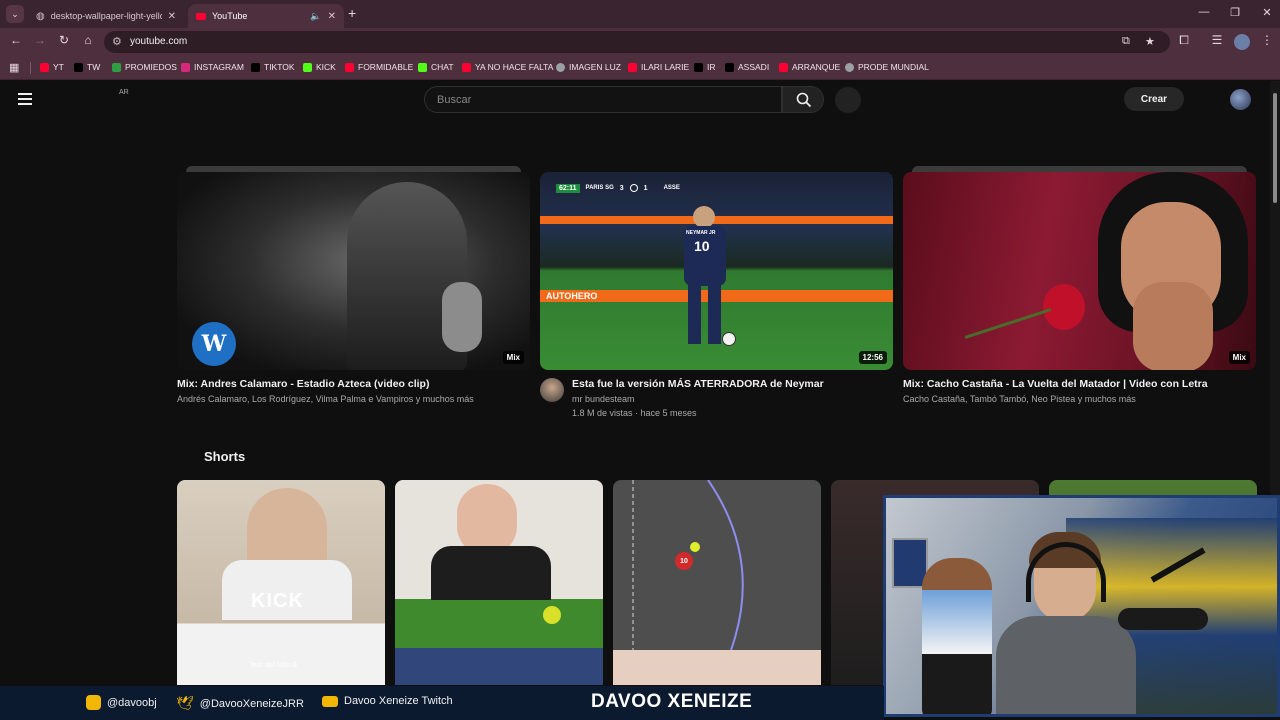 The image size is (1280, 720). Describe the element at coordinates (633, 188) in the screenshot. I see `league-icon` at that location.